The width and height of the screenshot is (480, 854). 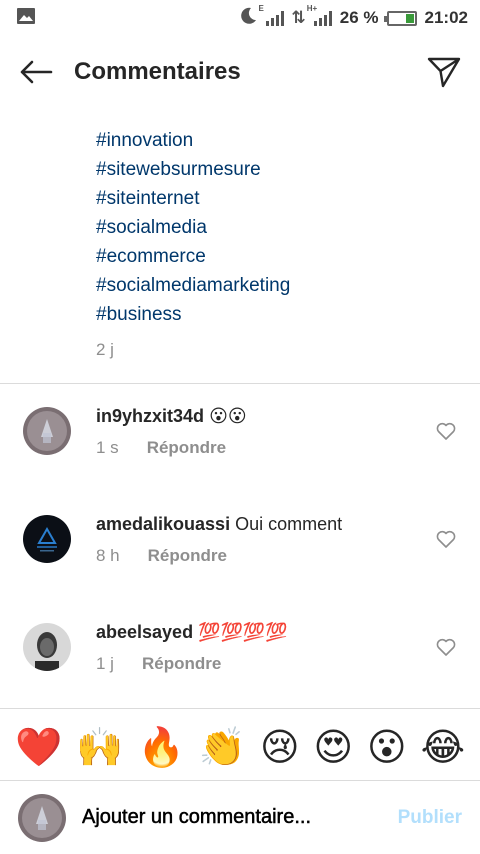 I want to click on hashtag-link: #ecommerce, so click(x=278, y=256).